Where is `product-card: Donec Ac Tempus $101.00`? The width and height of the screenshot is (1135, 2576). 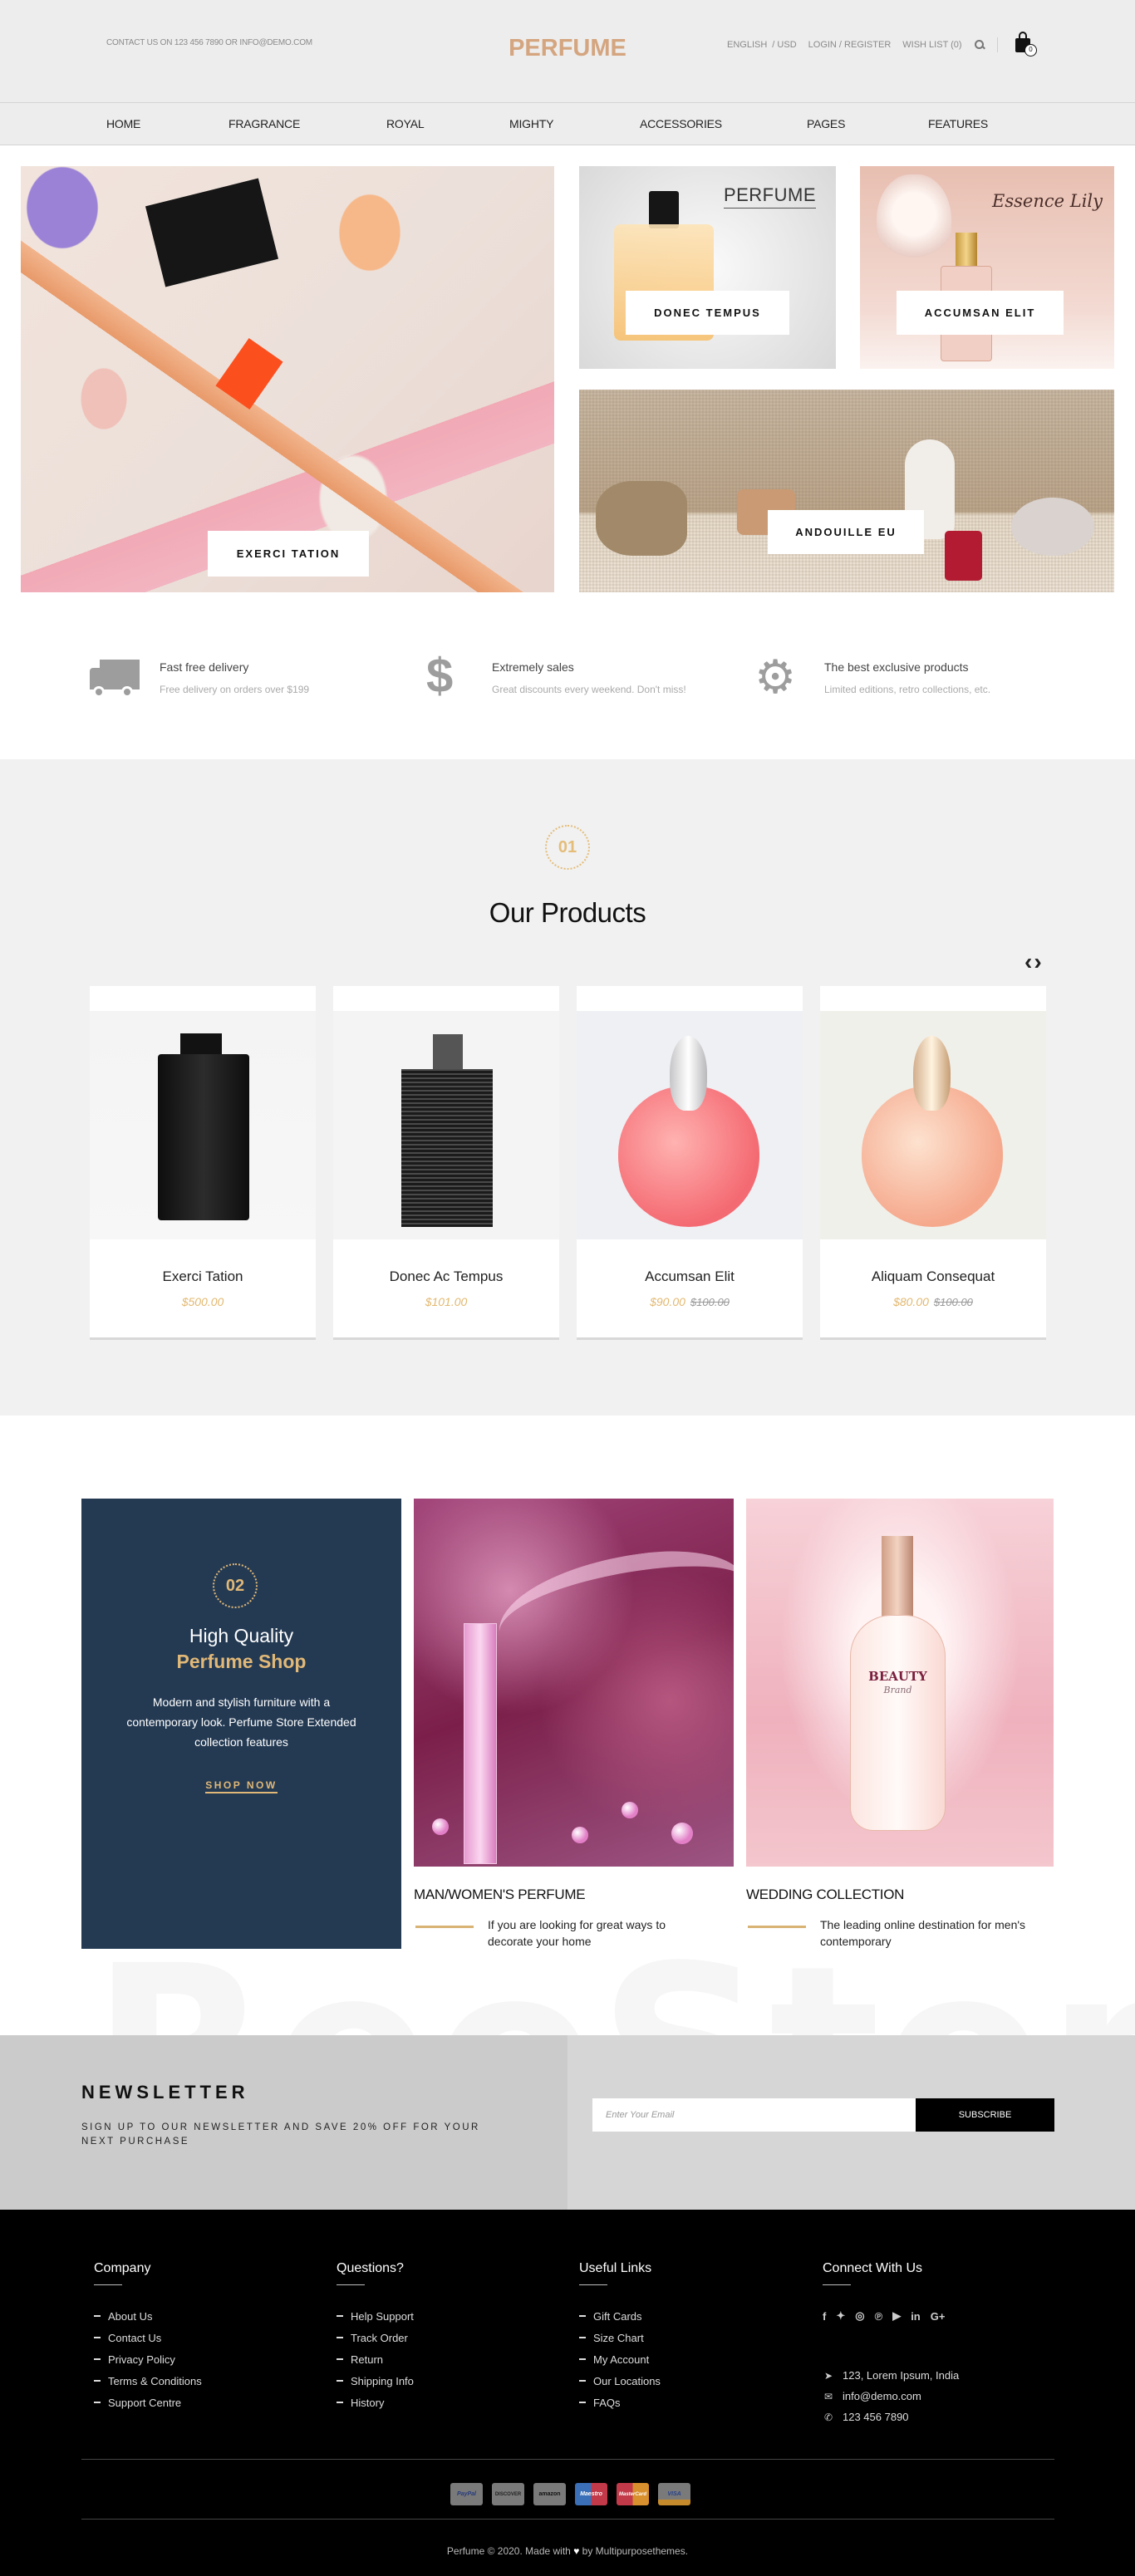 product-card: Donec Ac Tempus $101.00 is located at coordinates (446, 1163).